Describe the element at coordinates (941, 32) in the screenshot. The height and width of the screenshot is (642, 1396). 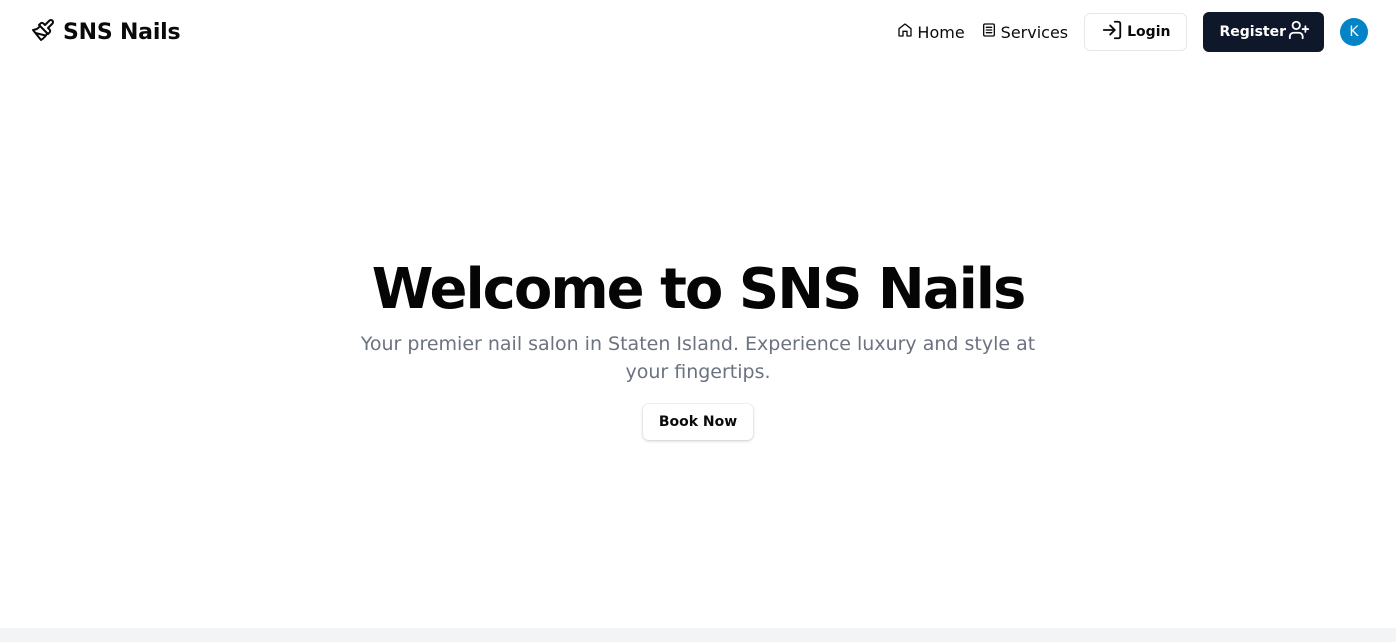
I see `nav-home-label: Home` at that location.